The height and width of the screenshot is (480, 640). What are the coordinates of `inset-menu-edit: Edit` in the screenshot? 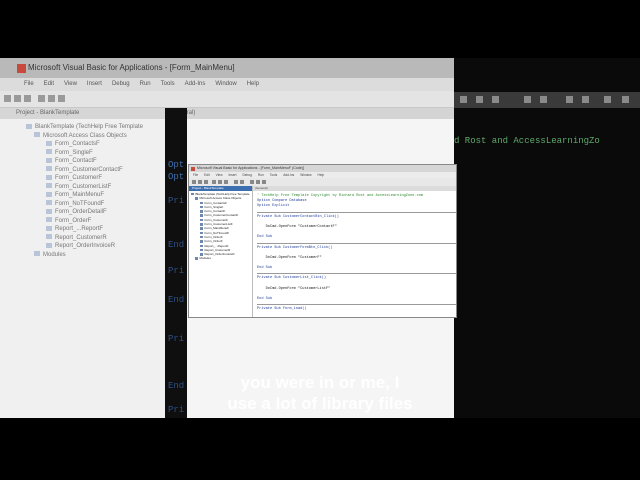 It's located at (207, 175).